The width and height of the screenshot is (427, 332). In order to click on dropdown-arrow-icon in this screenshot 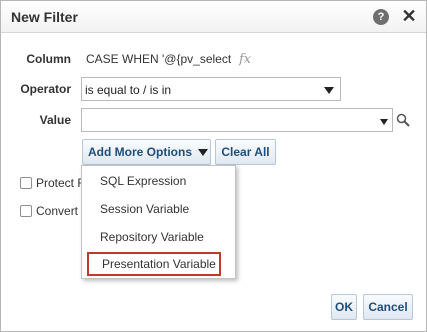, I will do `click(203, 153)`.